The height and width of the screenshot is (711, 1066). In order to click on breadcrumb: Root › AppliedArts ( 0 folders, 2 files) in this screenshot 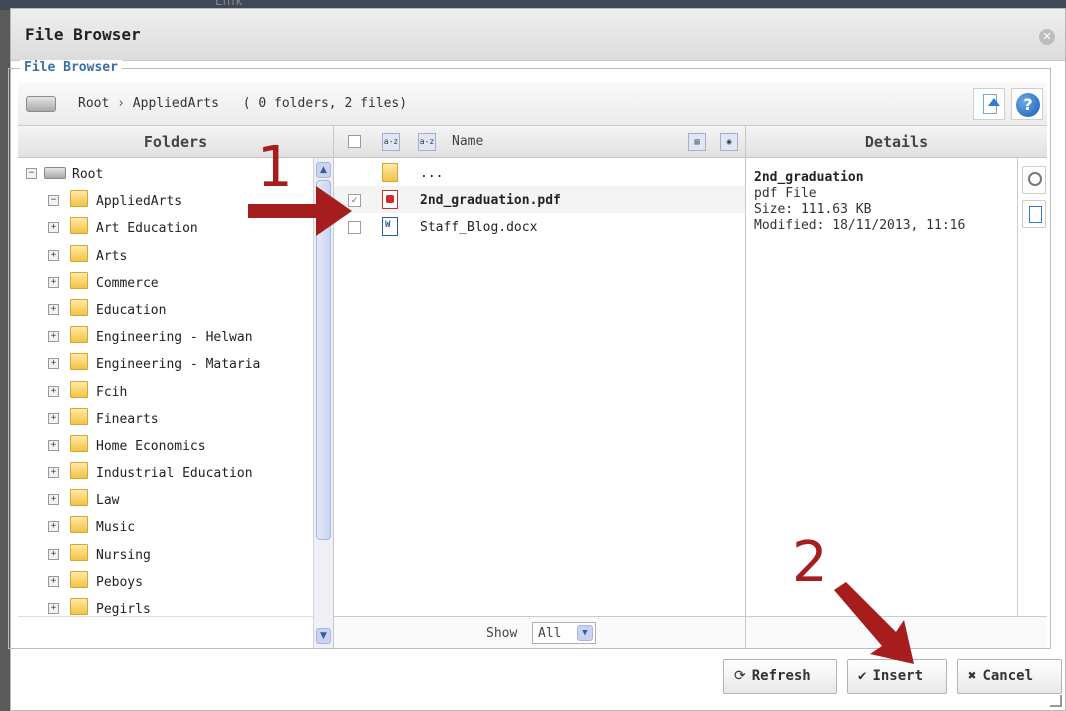, I will do `click(242, 103)`.